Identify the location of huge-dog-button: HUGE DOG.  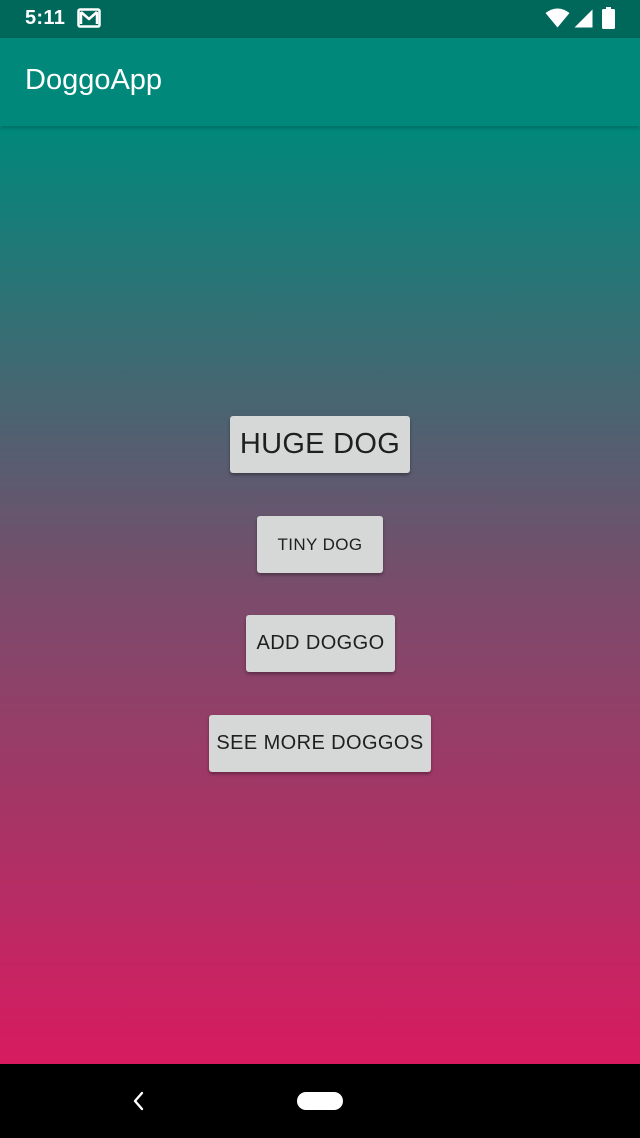
(320, 444).